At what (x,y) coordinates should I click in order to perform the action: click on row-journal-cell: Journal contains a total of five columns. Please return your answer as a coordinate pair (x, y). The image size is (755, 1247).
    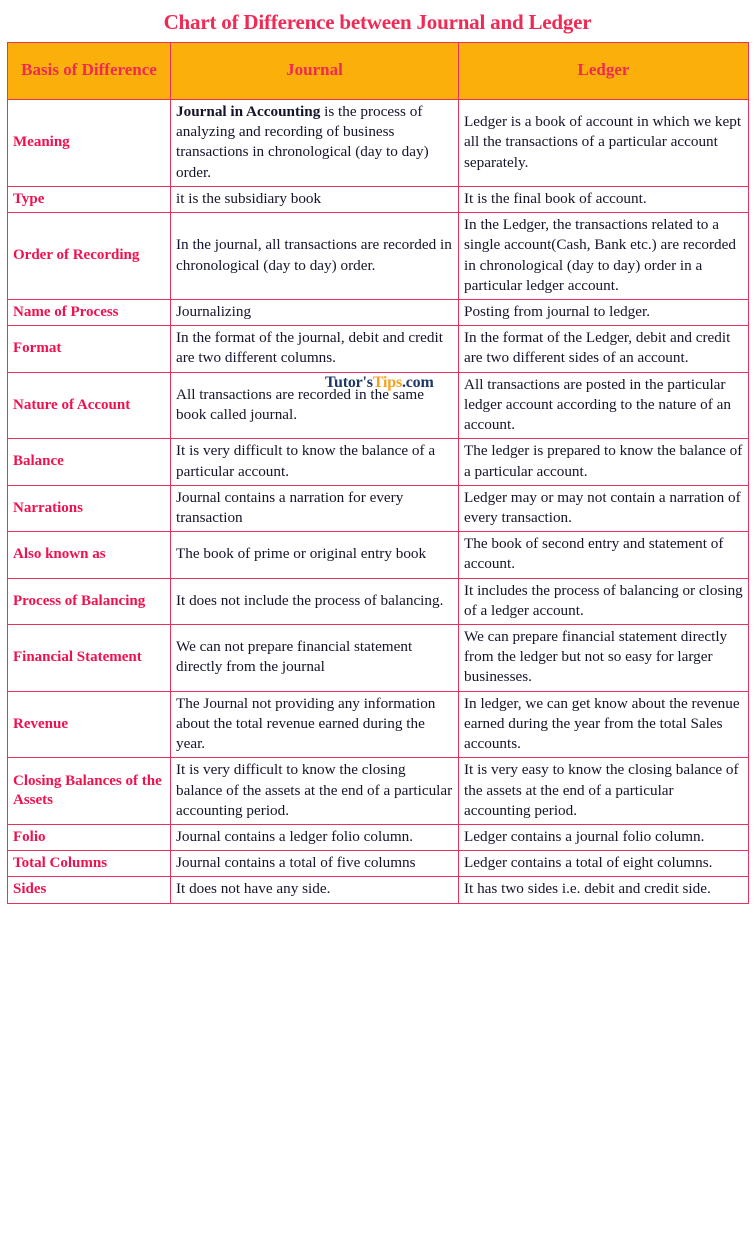
    Looking at the image, I should click on (314, 864).